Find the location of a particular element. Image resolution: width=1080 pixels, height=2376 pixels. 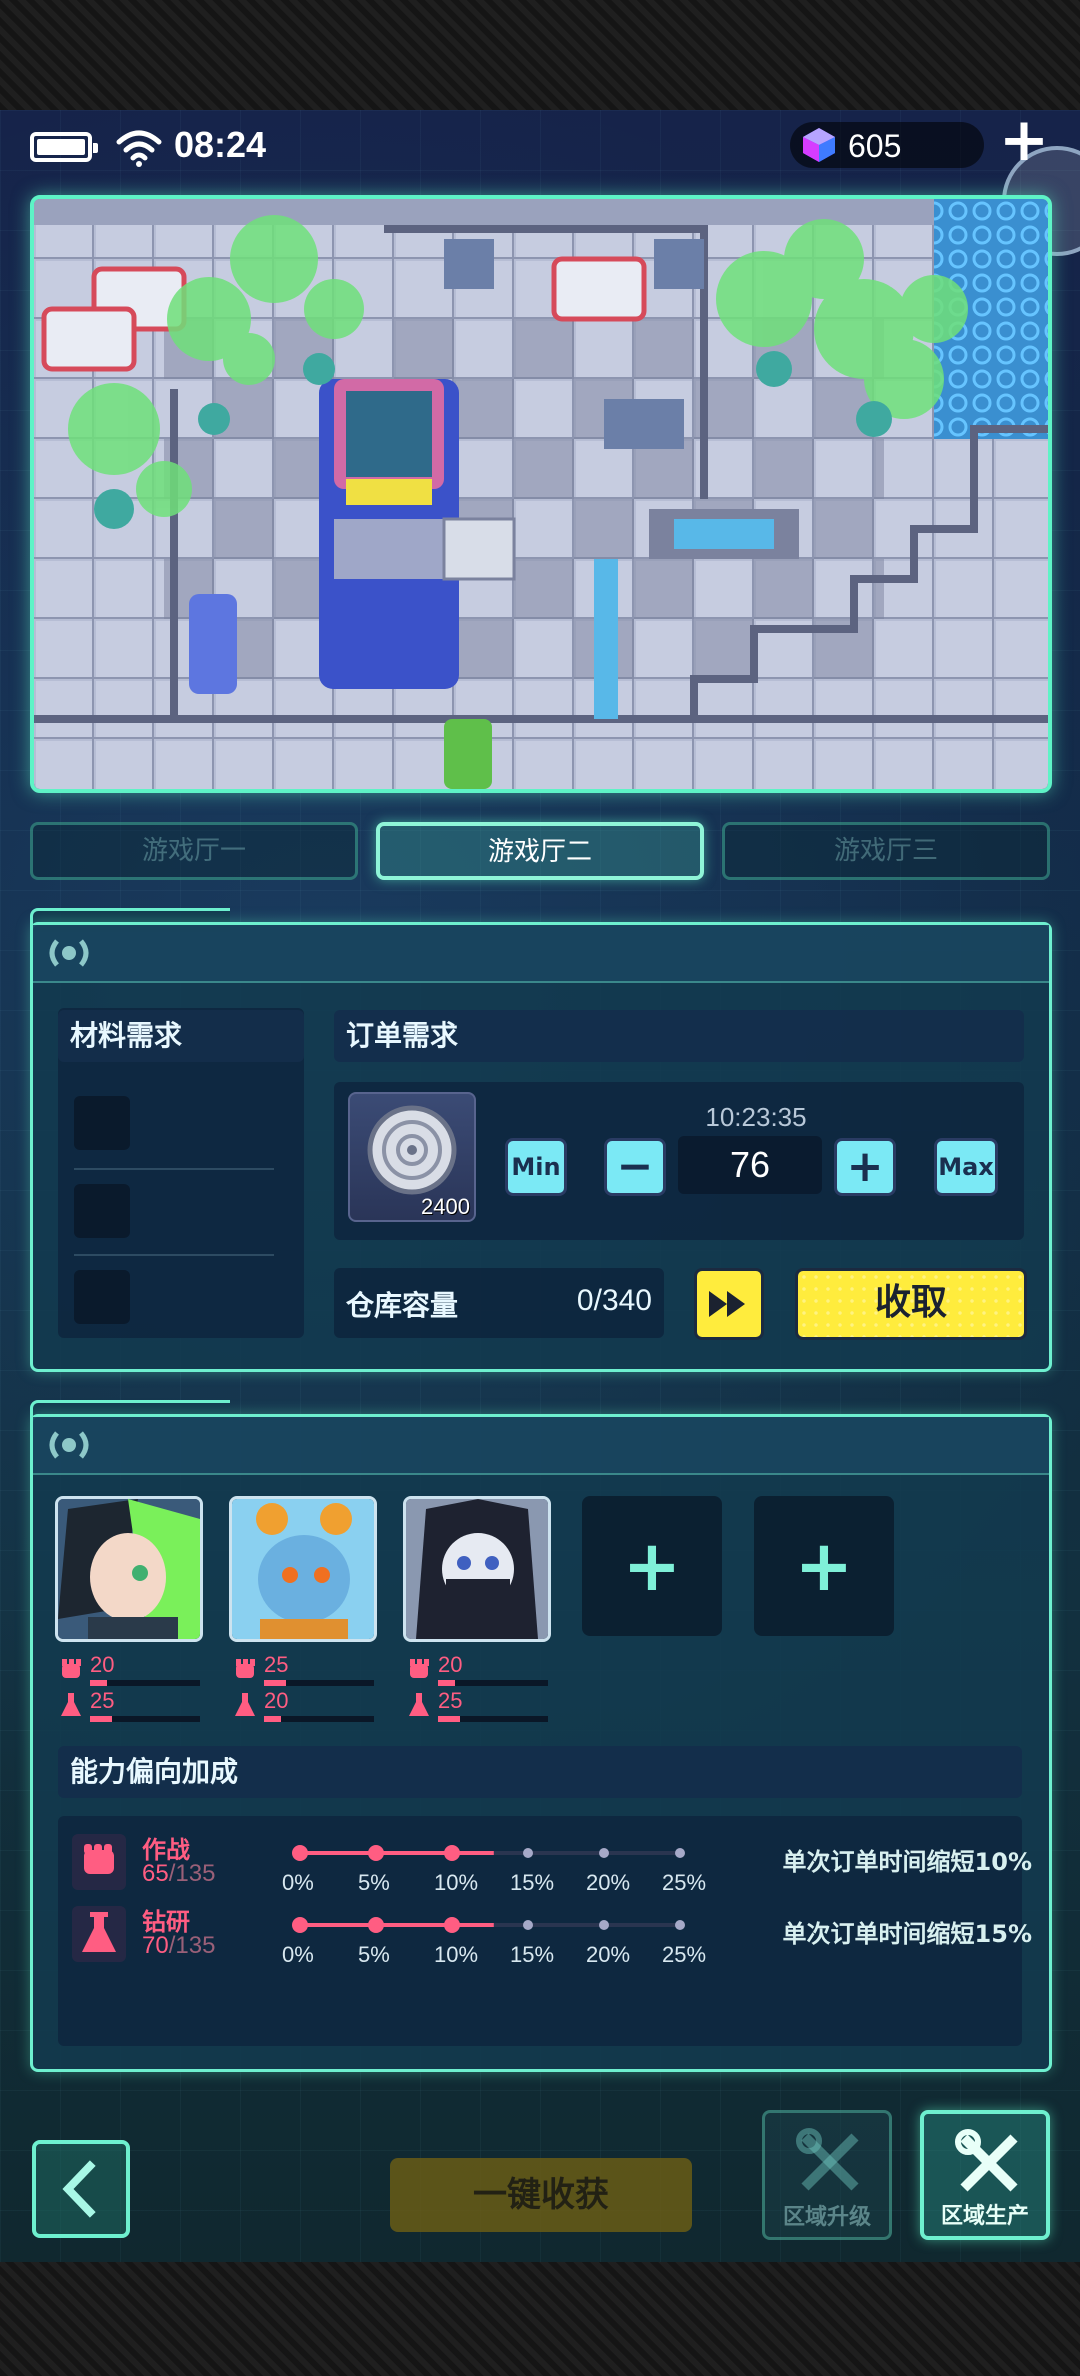

add-staff-slot-1: + is located at coordinates (652, 1566).